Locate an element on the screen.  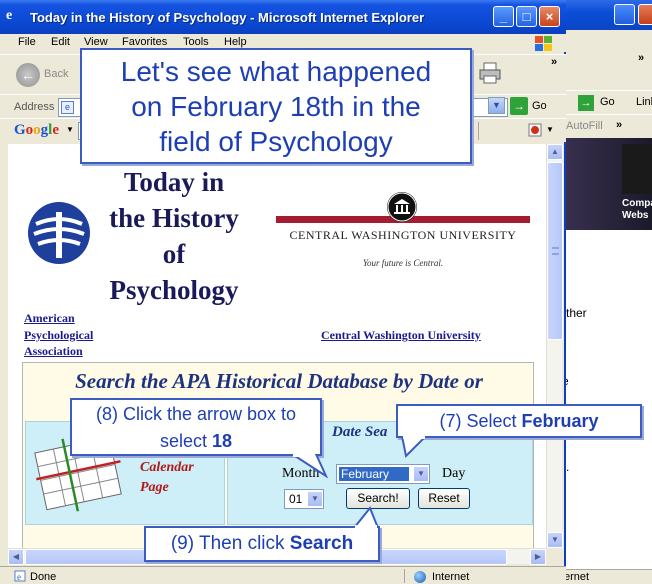
google-menu-arrow-icon: ▼ is located at coordinates (70, 129).